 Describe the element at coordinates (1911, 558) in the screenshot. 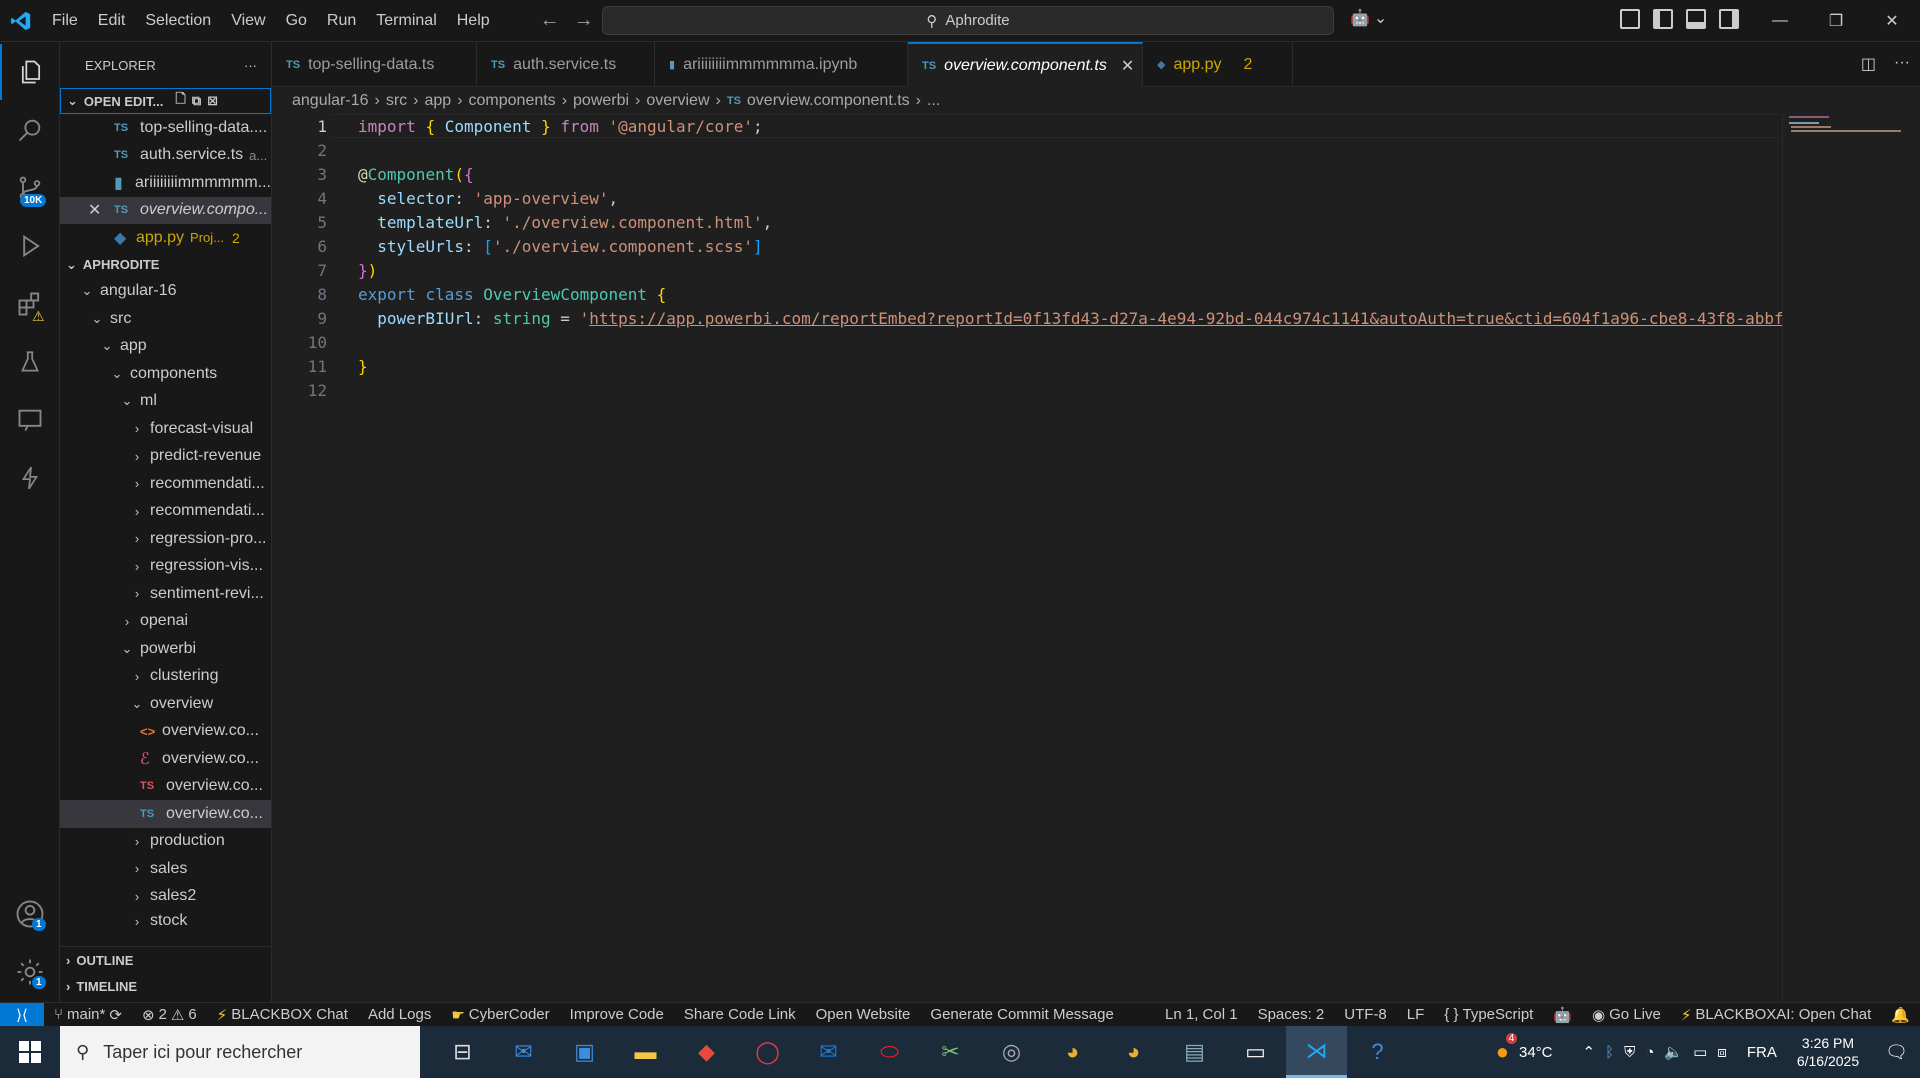

I see `editor-scrollbar` at that location.